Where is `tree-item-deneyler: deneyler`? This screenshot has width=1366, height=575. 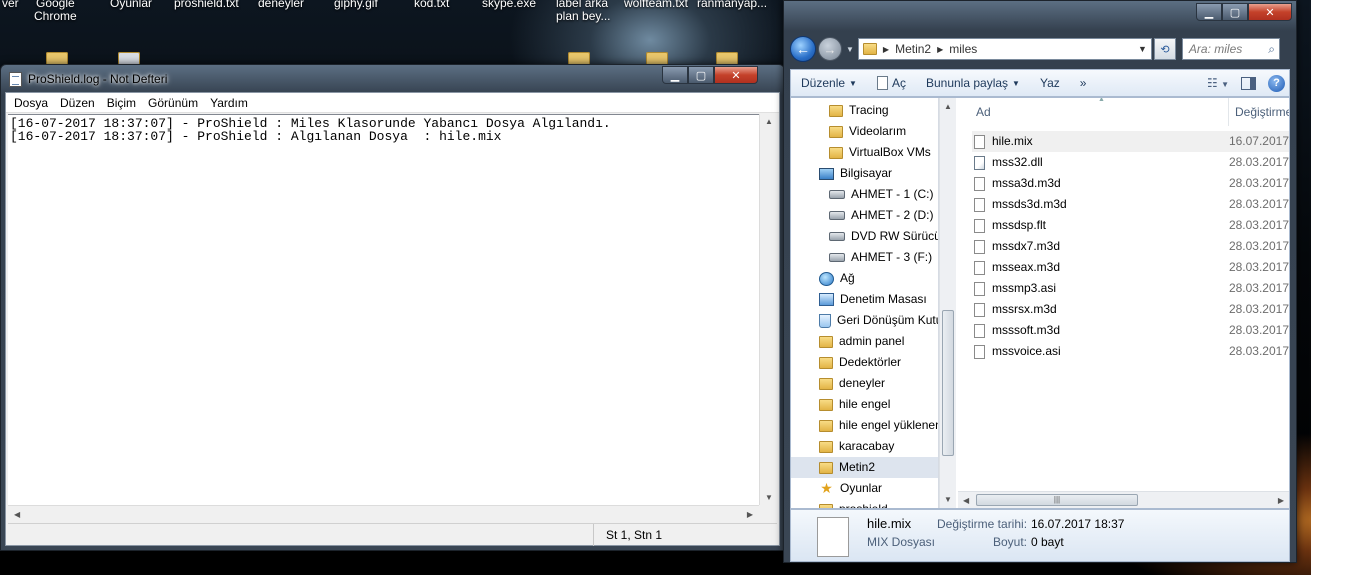
tree-item-deneyler: deneyler is located at coordinates (852, 383).